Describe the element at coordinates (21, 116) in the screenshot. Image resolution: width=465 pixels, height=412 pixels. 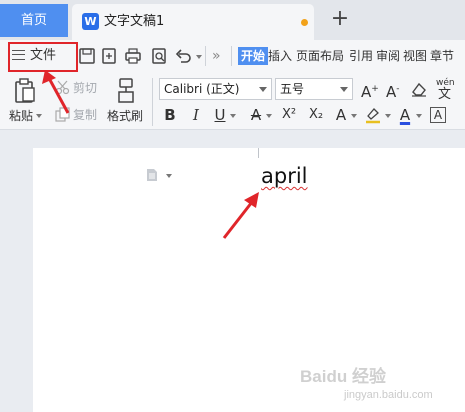
I see `paste-label: 粘贴` at that location.